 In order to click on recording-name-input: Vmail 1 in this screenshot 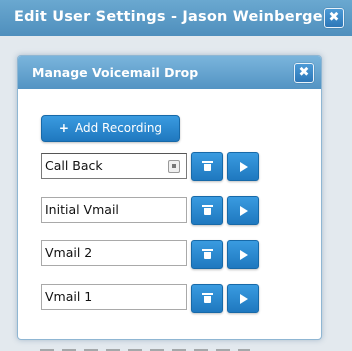, I will do `click(114, 297)`.